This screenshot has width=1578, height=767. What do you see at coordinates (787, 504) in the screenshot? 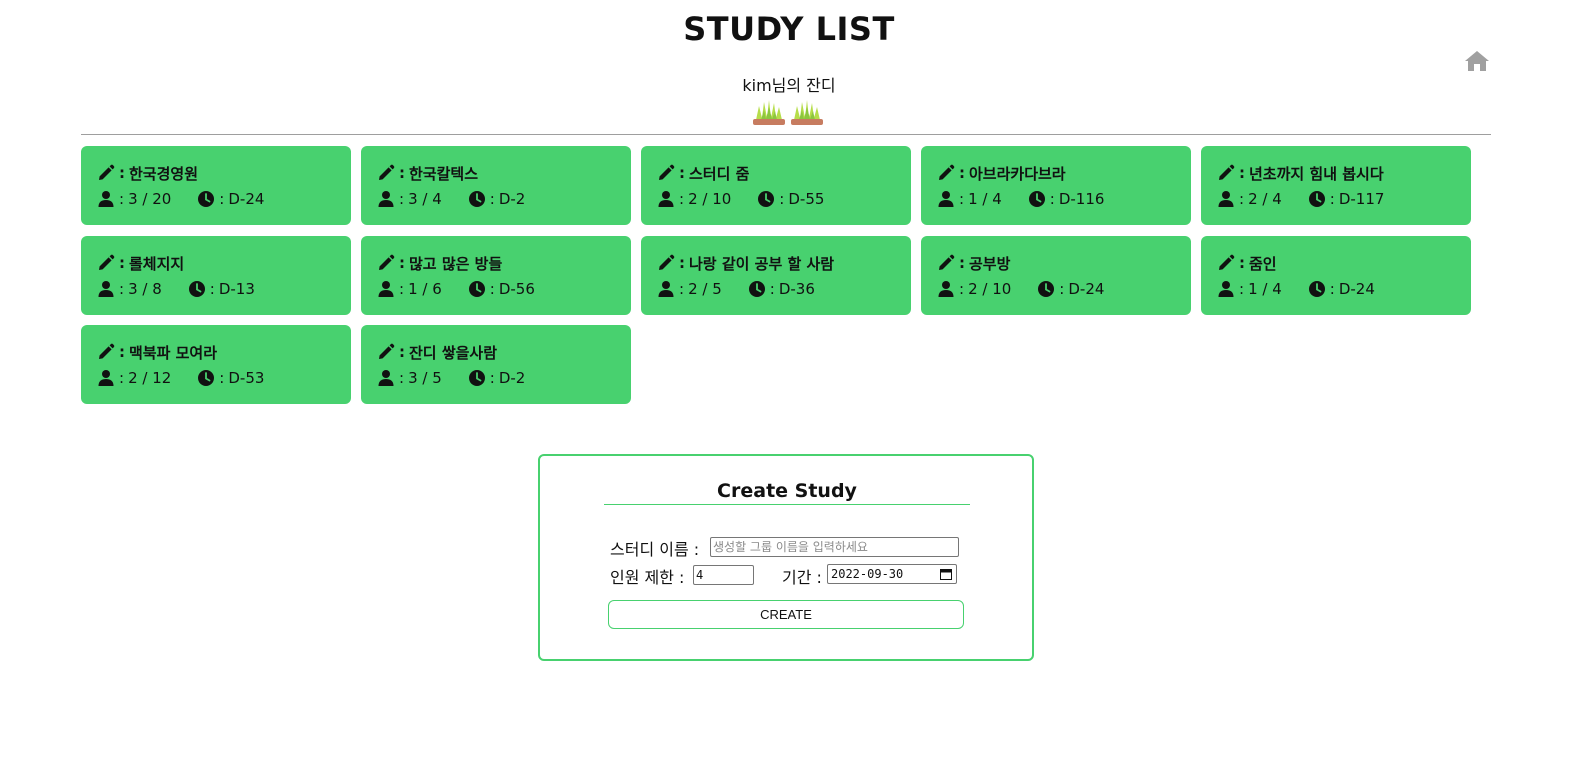
I see `form-title-underline` at bounding box center [787, 504].